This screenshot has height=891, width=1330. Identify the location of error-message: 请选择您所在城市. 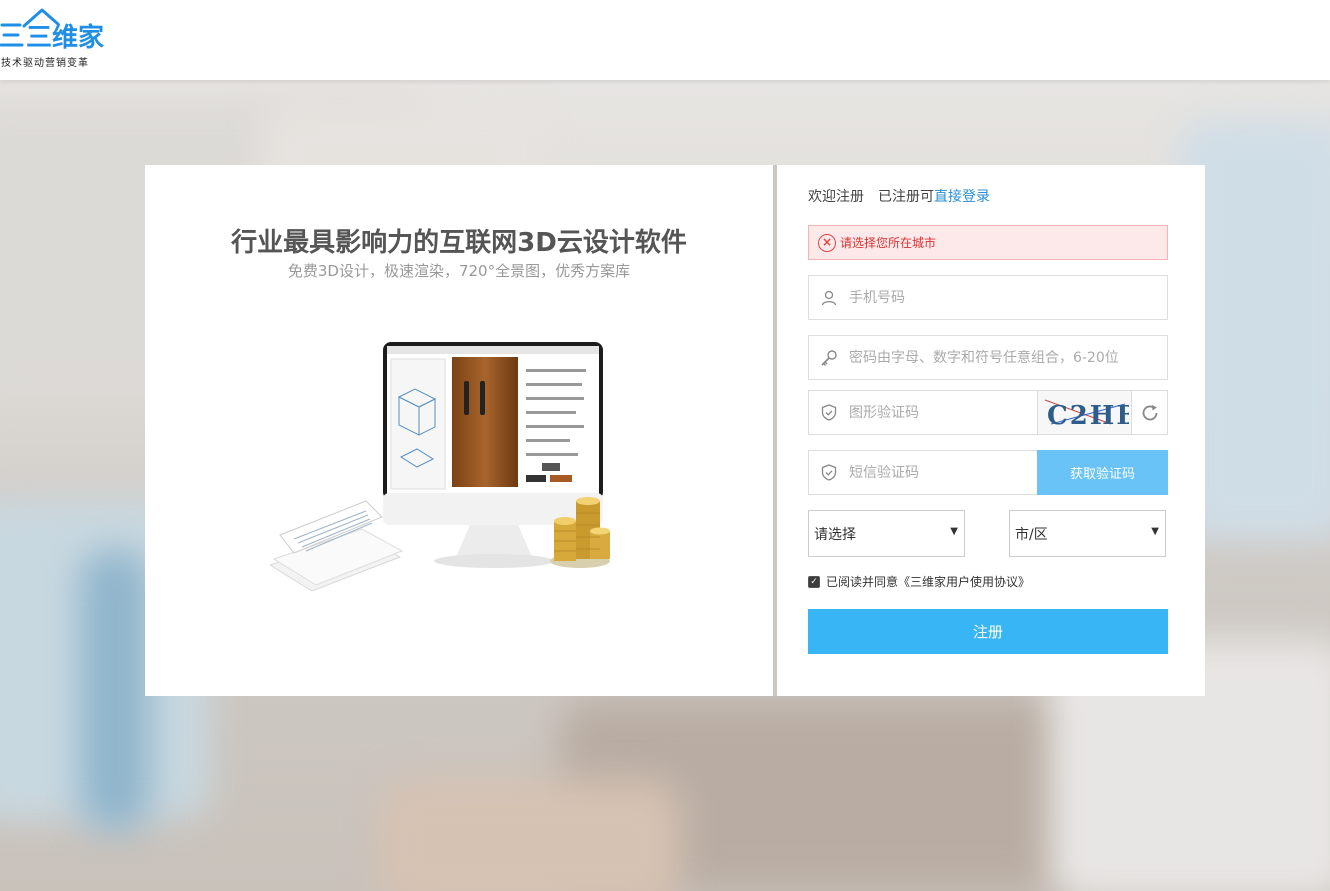
(888, 243).